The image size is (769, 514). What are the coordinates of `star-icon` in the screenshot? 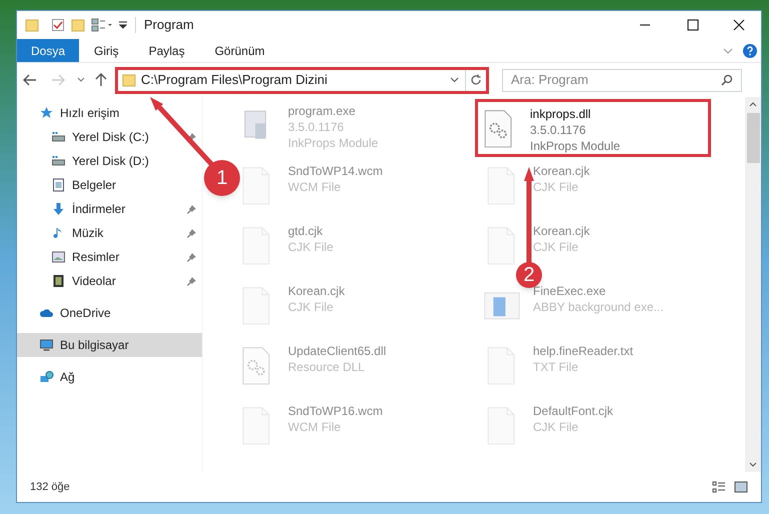 It's located at (46, 113).